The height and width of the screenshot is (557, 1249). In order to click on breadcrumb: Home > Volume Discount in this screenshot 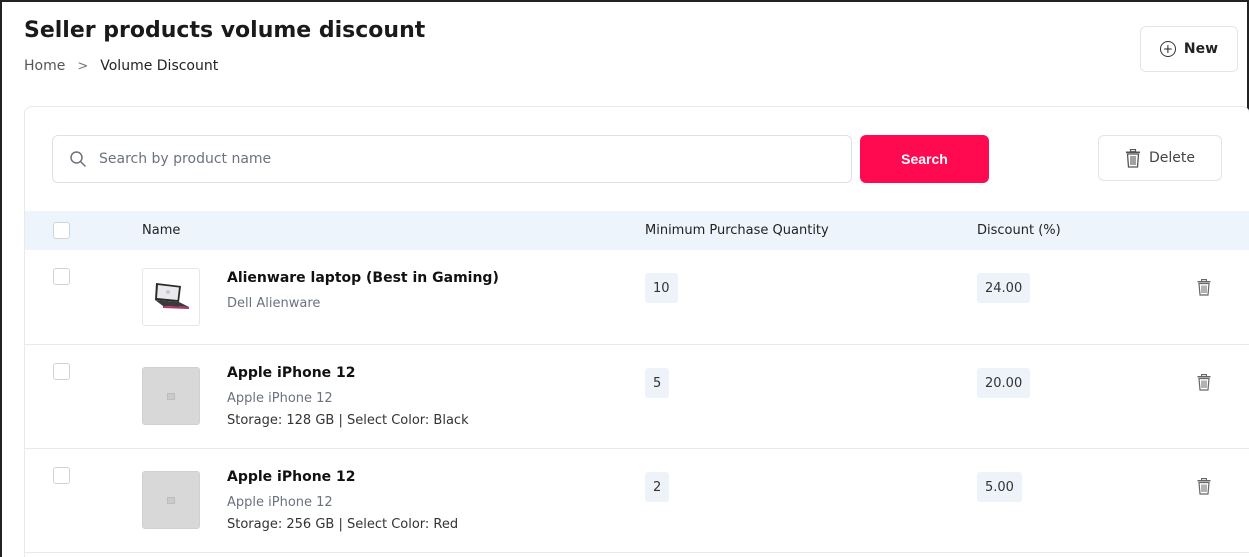, I will do `click(121, 66)`.